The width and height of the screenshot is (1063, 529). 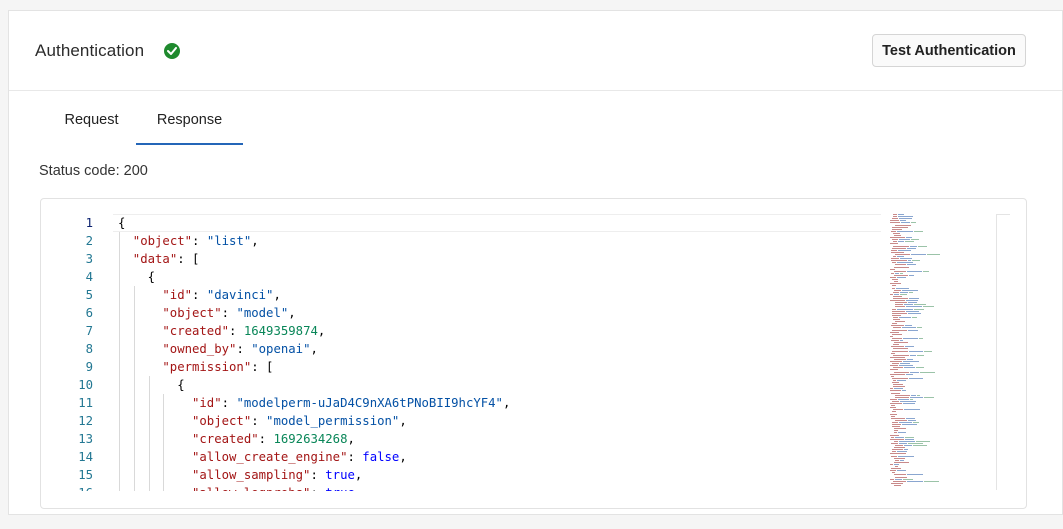 What do you see at coordinates (996, 352) in the screenshot?
I see `editor-scrollbar` at bounding box center [996, 352].